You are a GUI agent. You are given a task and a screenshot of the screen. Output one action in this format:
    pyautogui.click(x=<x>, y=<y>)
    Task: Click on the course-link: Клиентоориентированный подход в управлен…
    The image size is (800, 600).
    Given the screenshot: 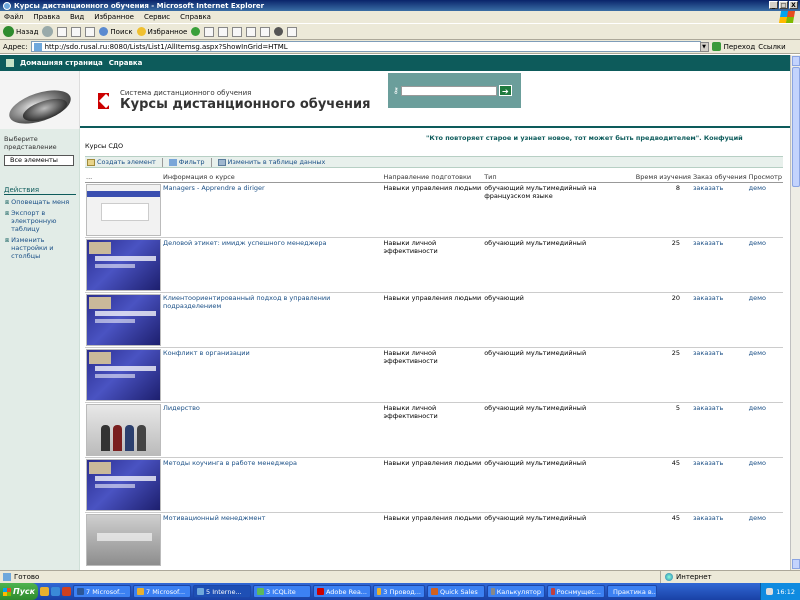 What is the action you would take?
    pyautogui.click(x=246, y=302)
    